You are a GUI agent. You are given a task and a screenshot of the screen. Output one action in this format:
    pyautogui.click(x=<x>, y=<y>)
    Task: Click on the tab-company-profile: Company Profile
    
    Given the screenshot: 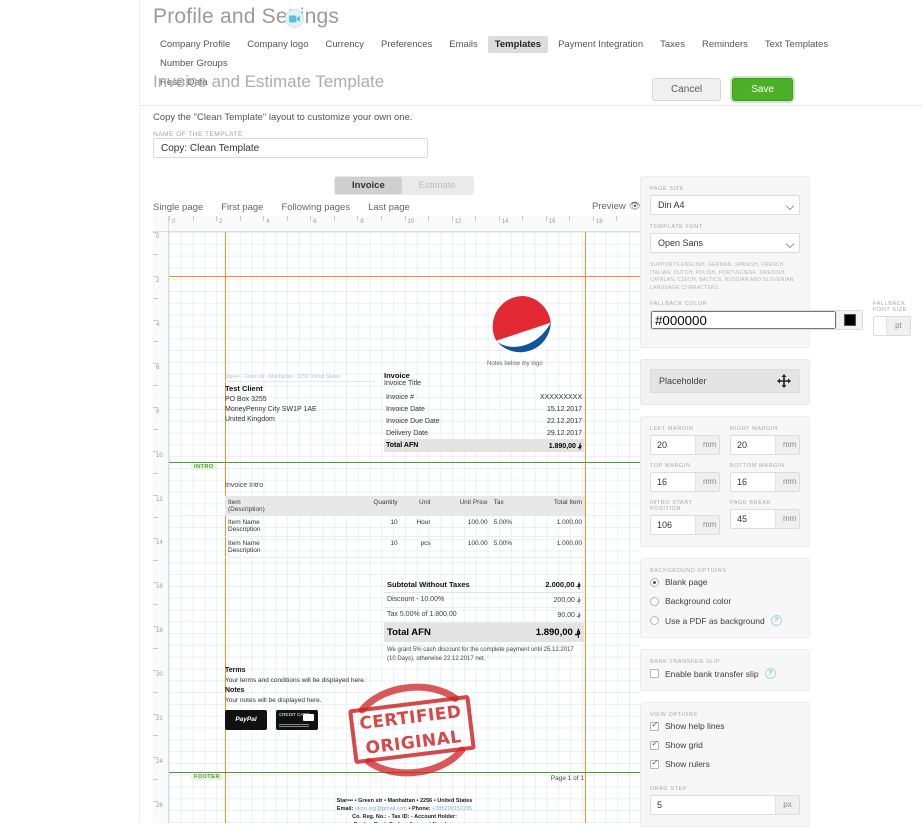 What is the action you would take?
    pyautogui.click(x=195, y=44)
    